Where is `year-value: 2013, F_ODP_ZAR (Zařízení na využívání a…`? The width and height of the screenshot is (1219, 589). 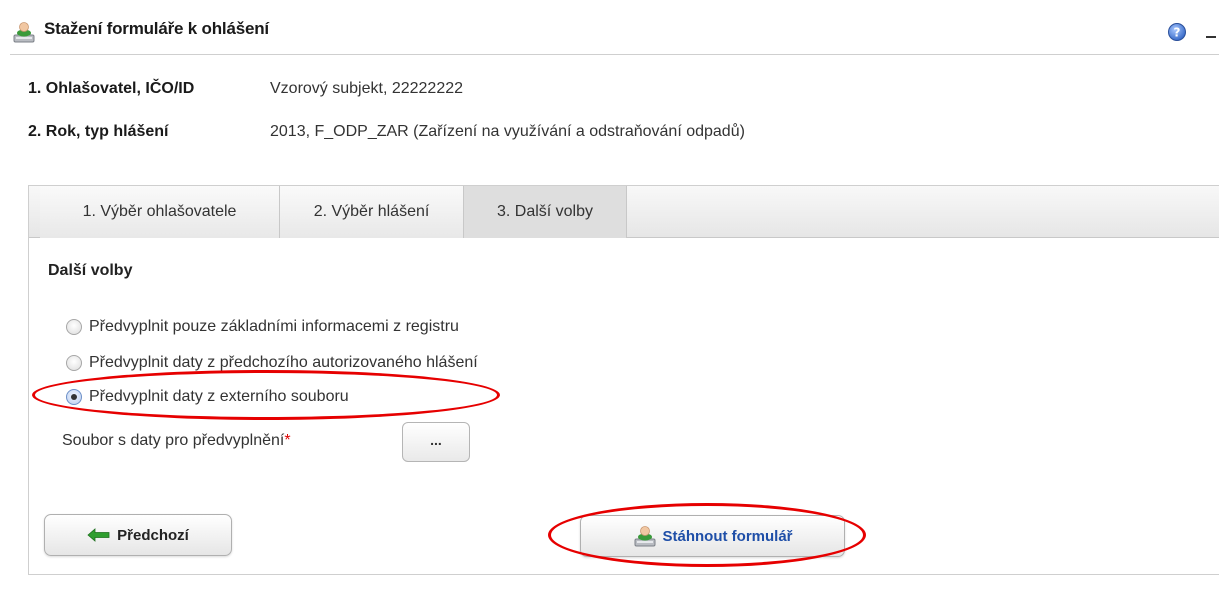 year-value: 2013, F_ODP_ZAR (Zařízení na využívání a… is located at coordinates (507, 131).